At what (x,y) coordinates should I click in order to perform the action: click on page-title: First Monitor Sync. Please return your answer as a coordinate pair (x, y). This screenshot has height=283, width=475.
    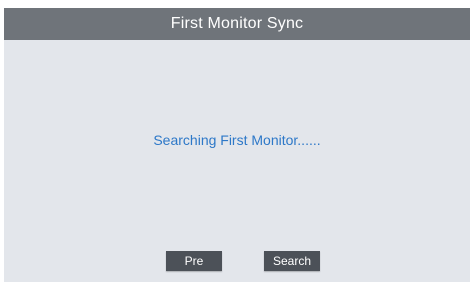
    Looking at the image, I should click on (237, 23).